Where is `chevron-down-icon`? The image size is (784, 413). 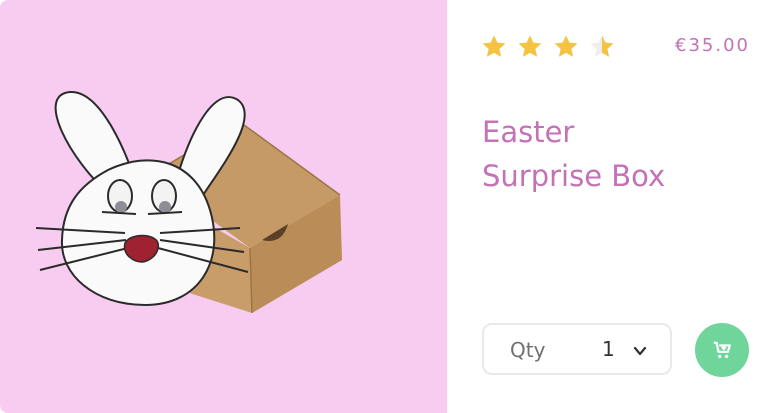 chevron-down-icon is located at coordinates (640, 351).